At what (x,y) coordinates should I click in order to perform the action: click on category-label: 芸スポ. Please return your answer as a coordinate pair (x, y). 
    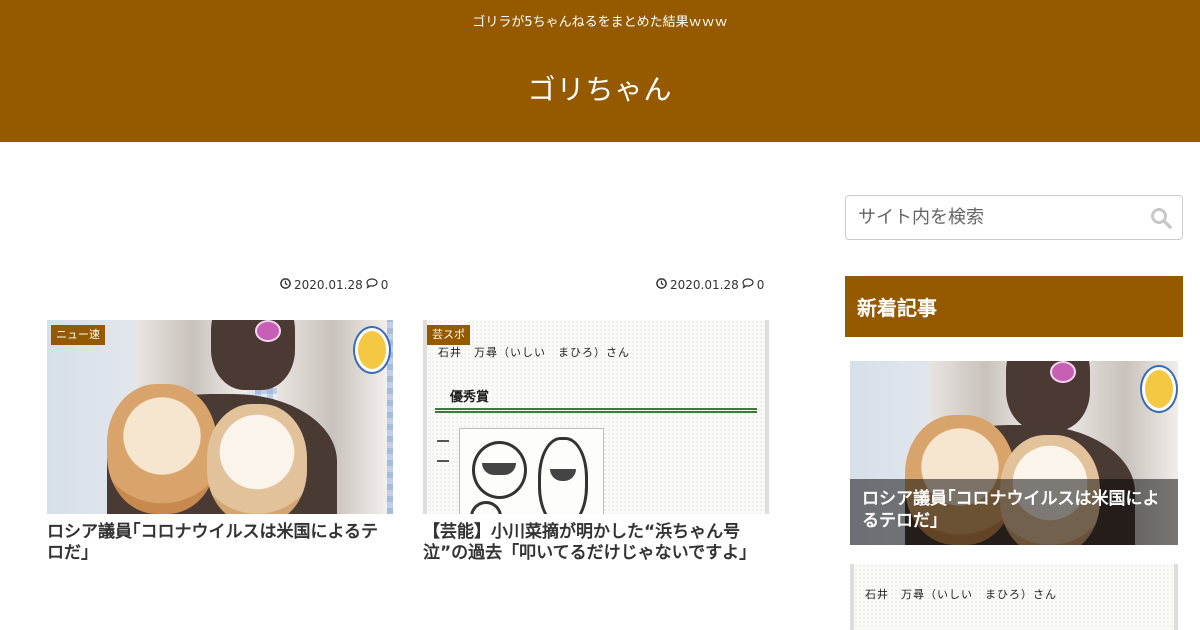
    Looking at the image, I should click on (448, 335).